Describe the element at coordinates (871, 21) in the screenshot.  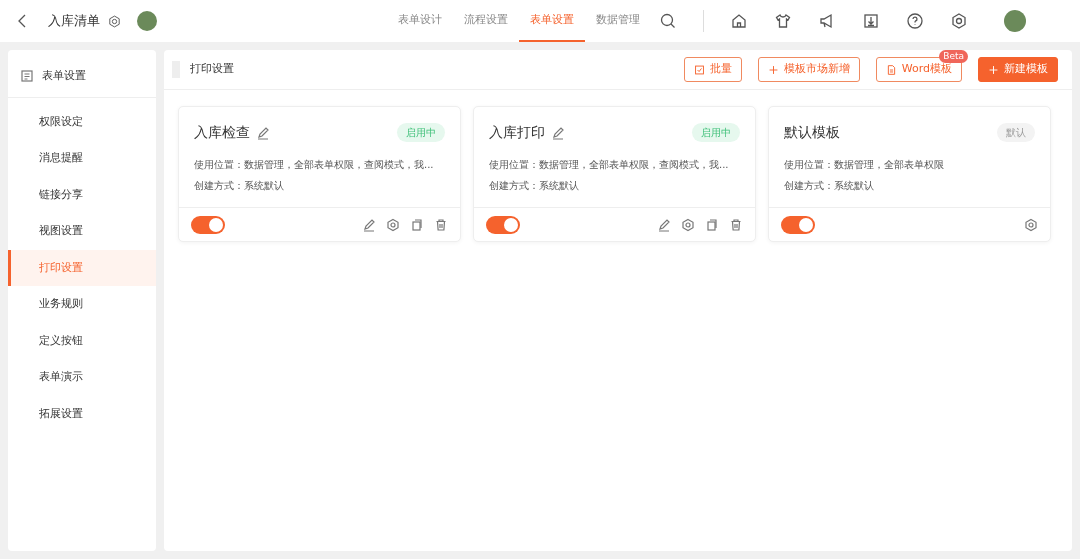
I see `download-icon` at that location.